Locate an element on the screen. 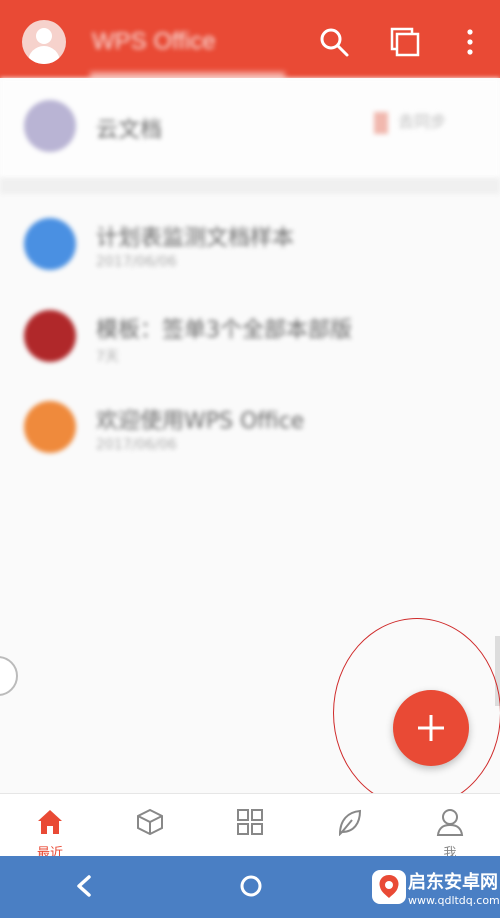  file-name: 欢迎使用WPS Office is located at coordinates (200, 421).